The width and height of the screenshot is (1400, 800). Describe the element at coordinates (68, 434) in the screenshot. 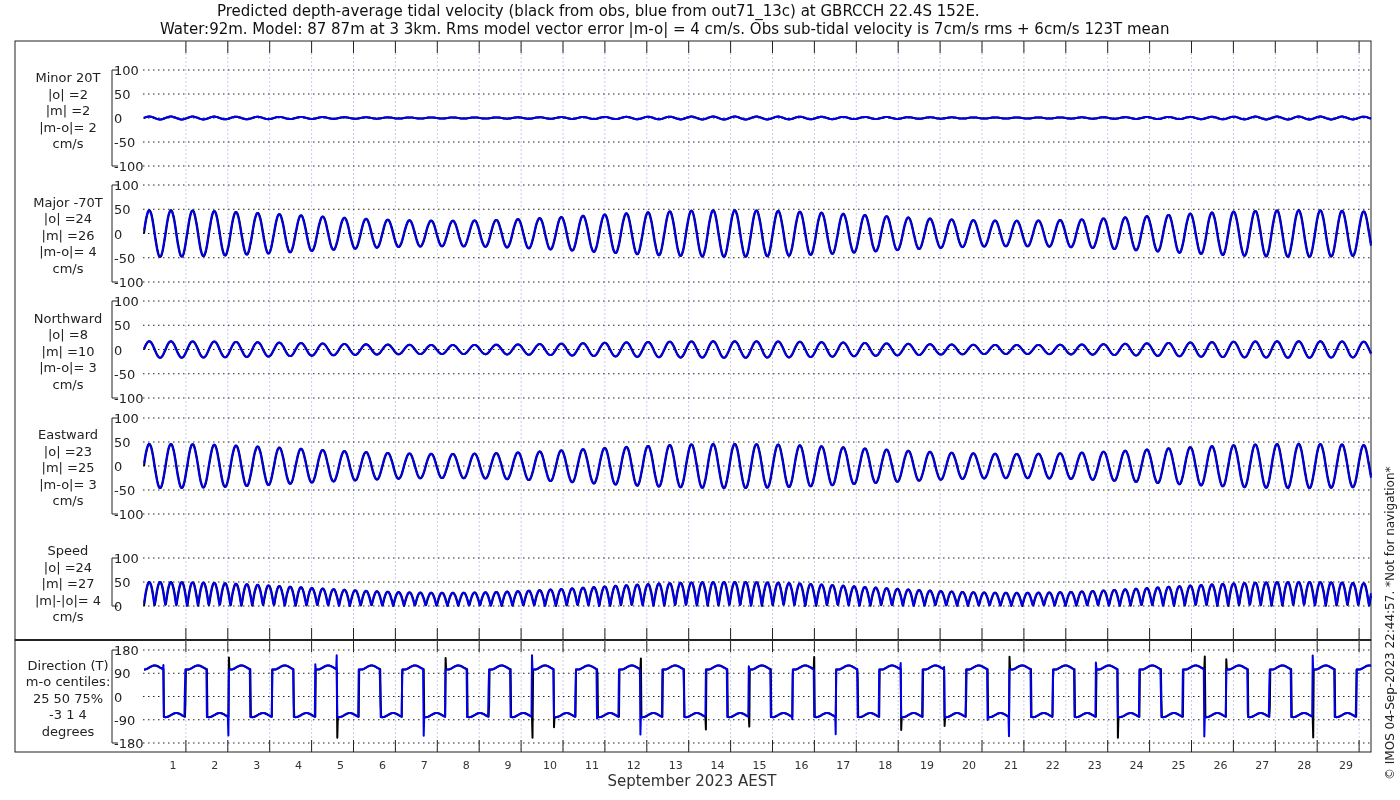

I see `panel-label: Eastward` at that location.